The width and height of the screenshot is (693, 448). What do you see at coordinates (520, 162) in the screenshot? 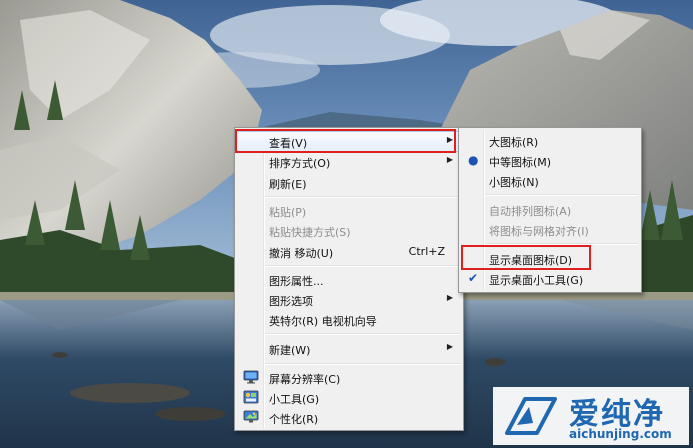
I see `submenu-item-medium-icons-label: 中等图标(M)` at bounding box center [520, 162].